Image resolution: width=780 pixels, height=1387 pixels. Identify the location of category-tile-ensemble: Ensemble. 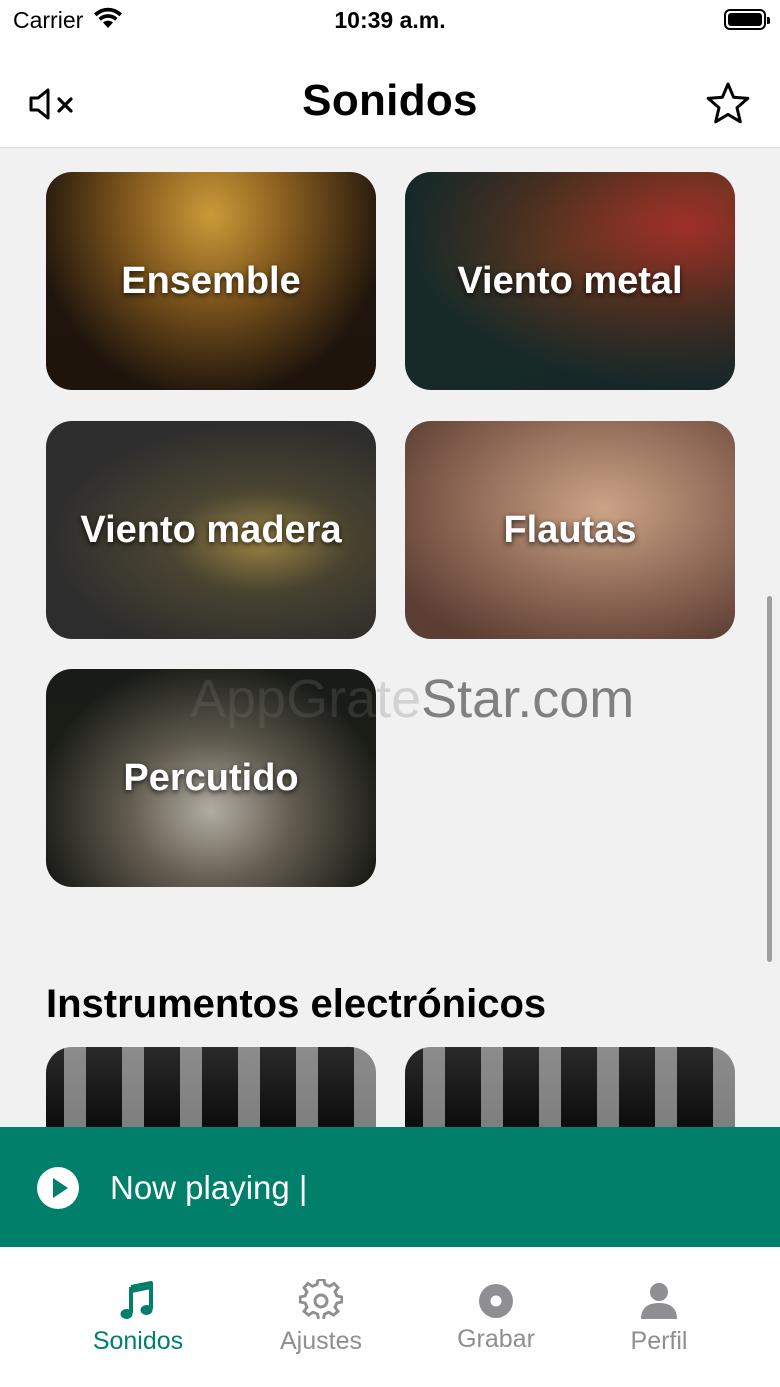
(211, 281).